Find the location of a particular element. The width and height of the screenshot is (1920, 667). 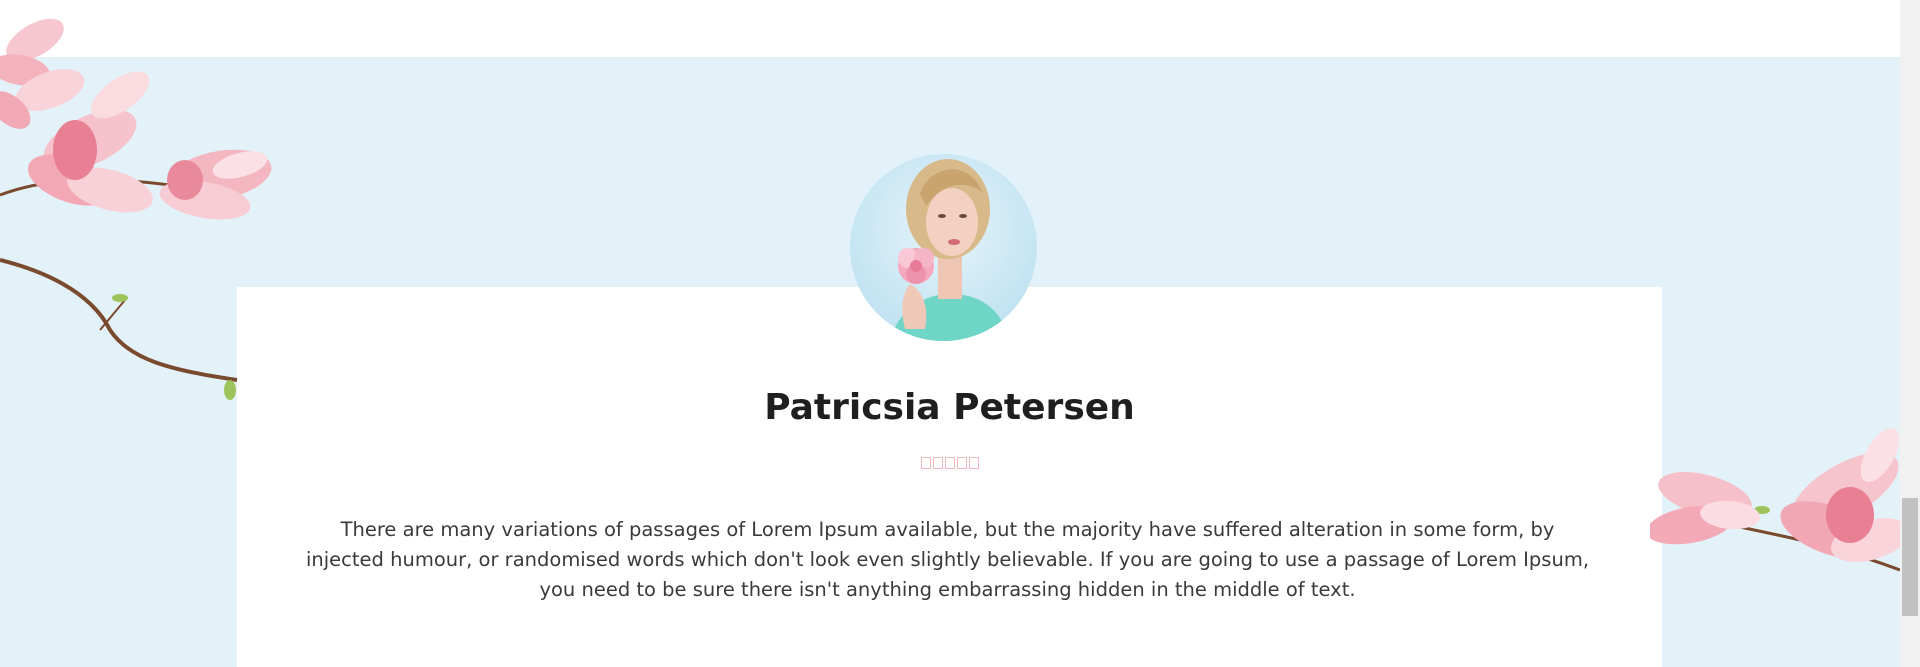

star-rating is located at coordinates (949, 463).